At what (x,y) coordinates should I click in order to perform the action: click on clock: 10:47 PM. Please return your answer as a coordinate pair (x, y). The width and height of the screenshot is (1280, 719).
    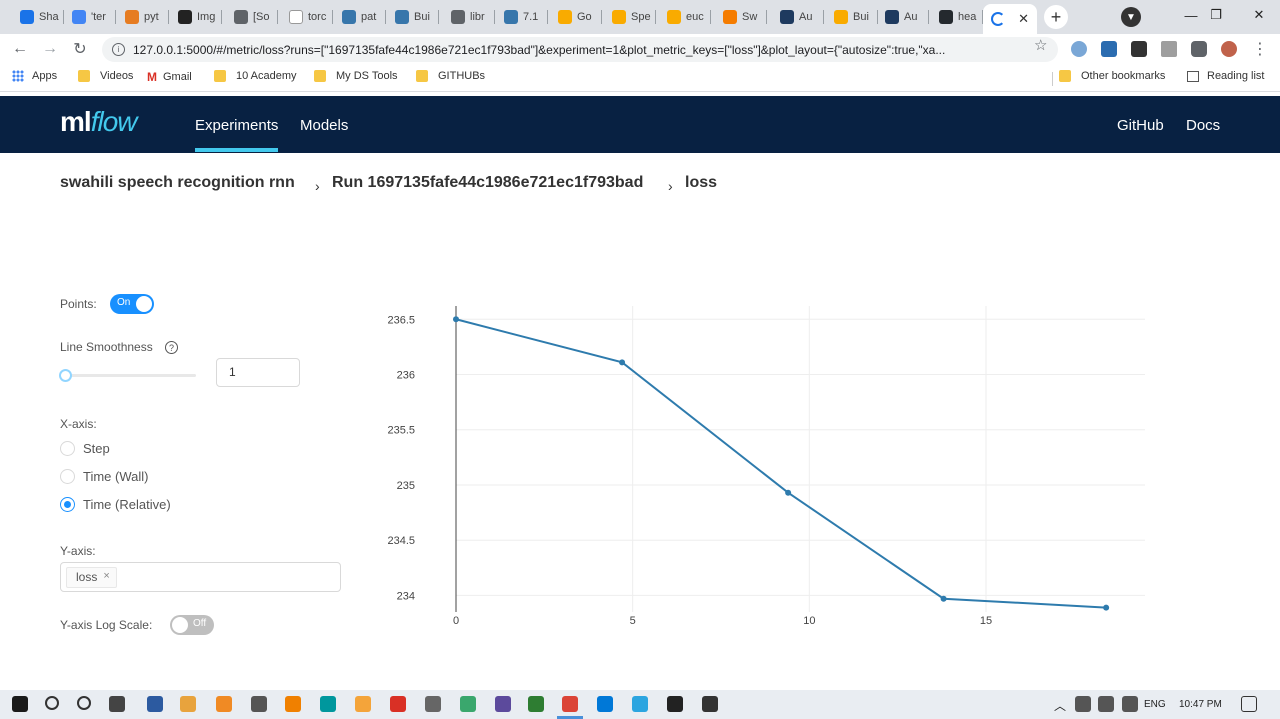
    Looking at the image, I should click on (1200, 704).